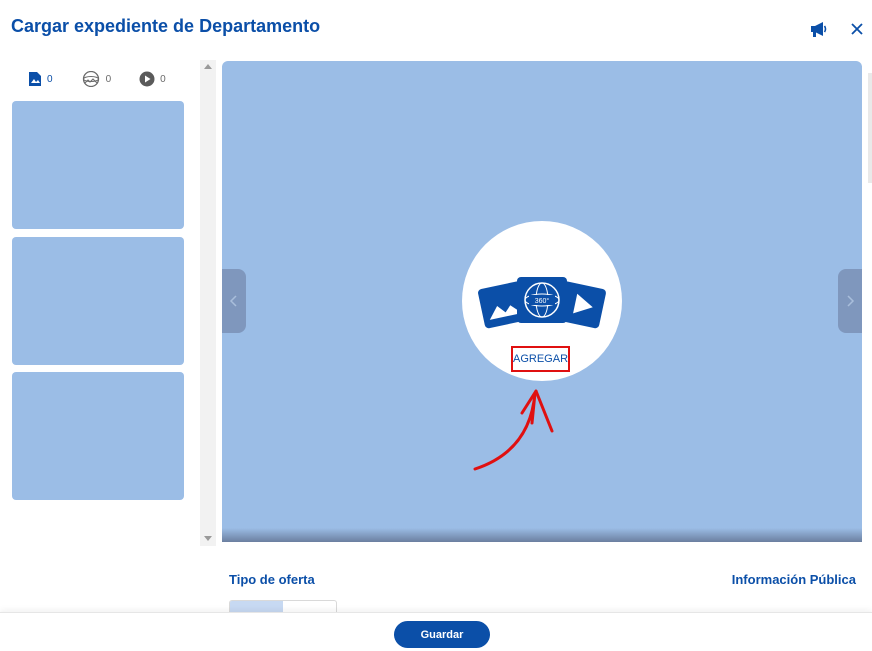  I want to click on annotation-arrow-icon, so click(513, 430).